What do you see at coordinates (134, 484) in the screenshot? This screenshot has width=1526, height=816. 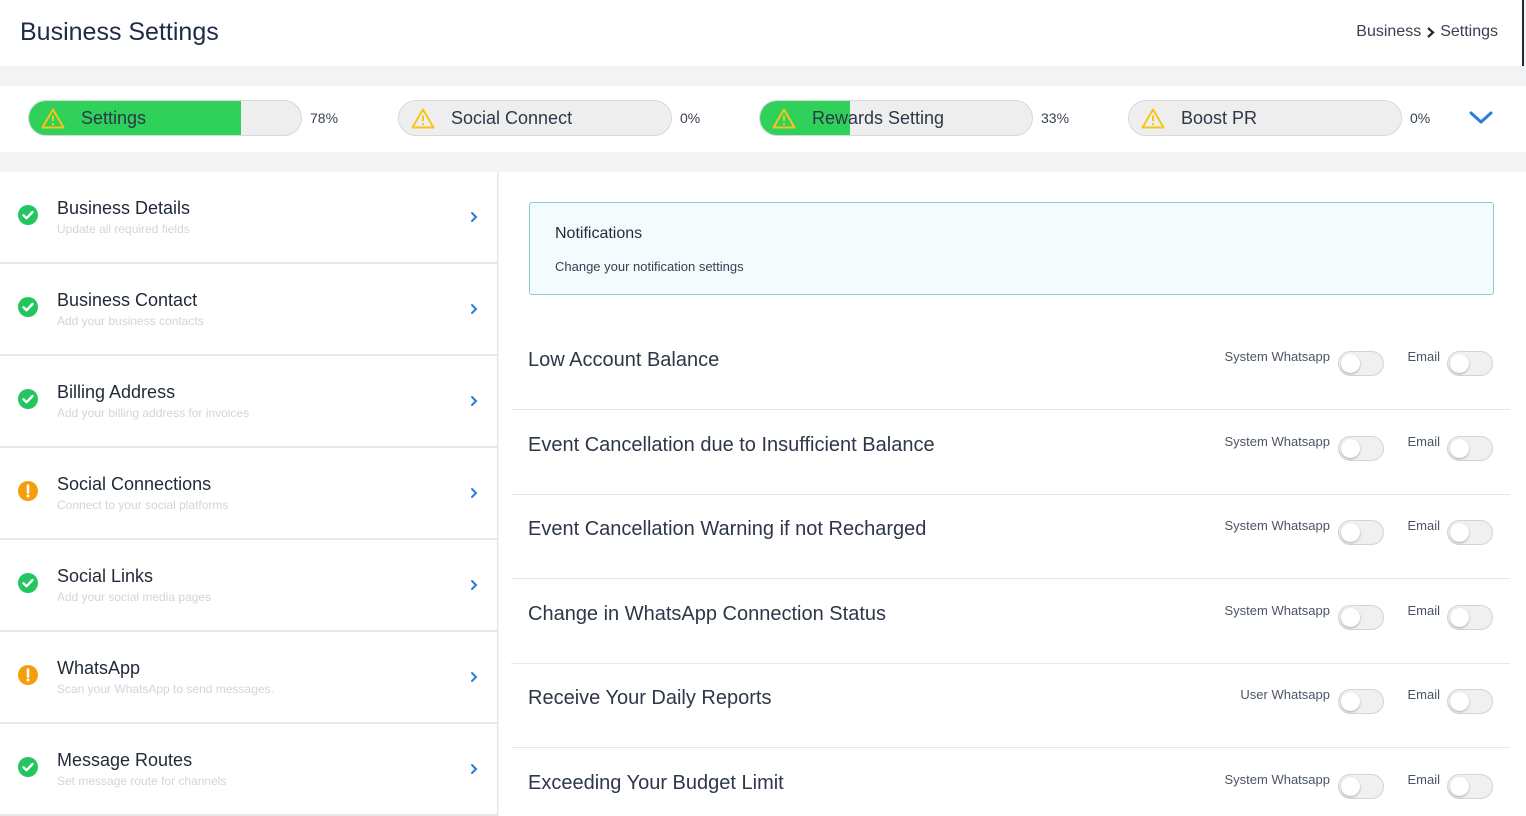 I see `sidebar-item-title: Social Connections` at bounding box center [134, 484].